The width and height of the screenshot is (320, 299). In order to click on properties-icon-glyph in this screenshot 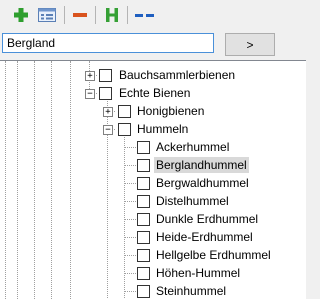, I will do `click(47, 15)`.